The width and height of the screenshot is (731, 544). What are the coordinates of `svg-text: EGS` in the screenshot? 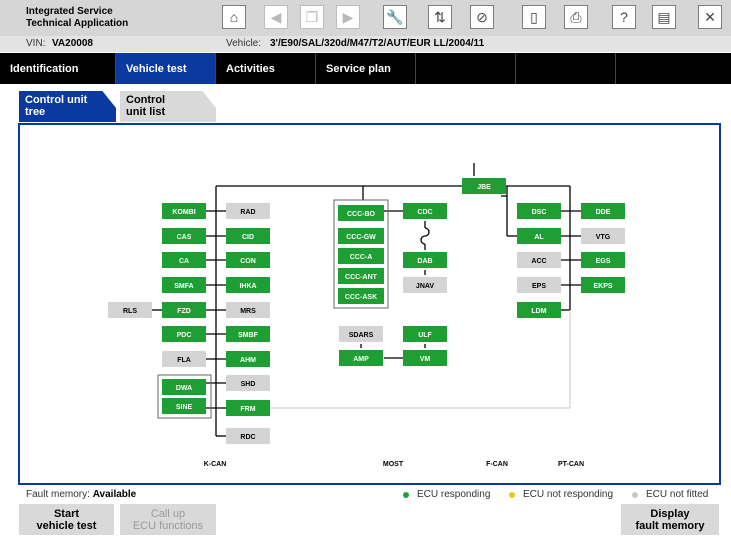 It's located at (603, 261).